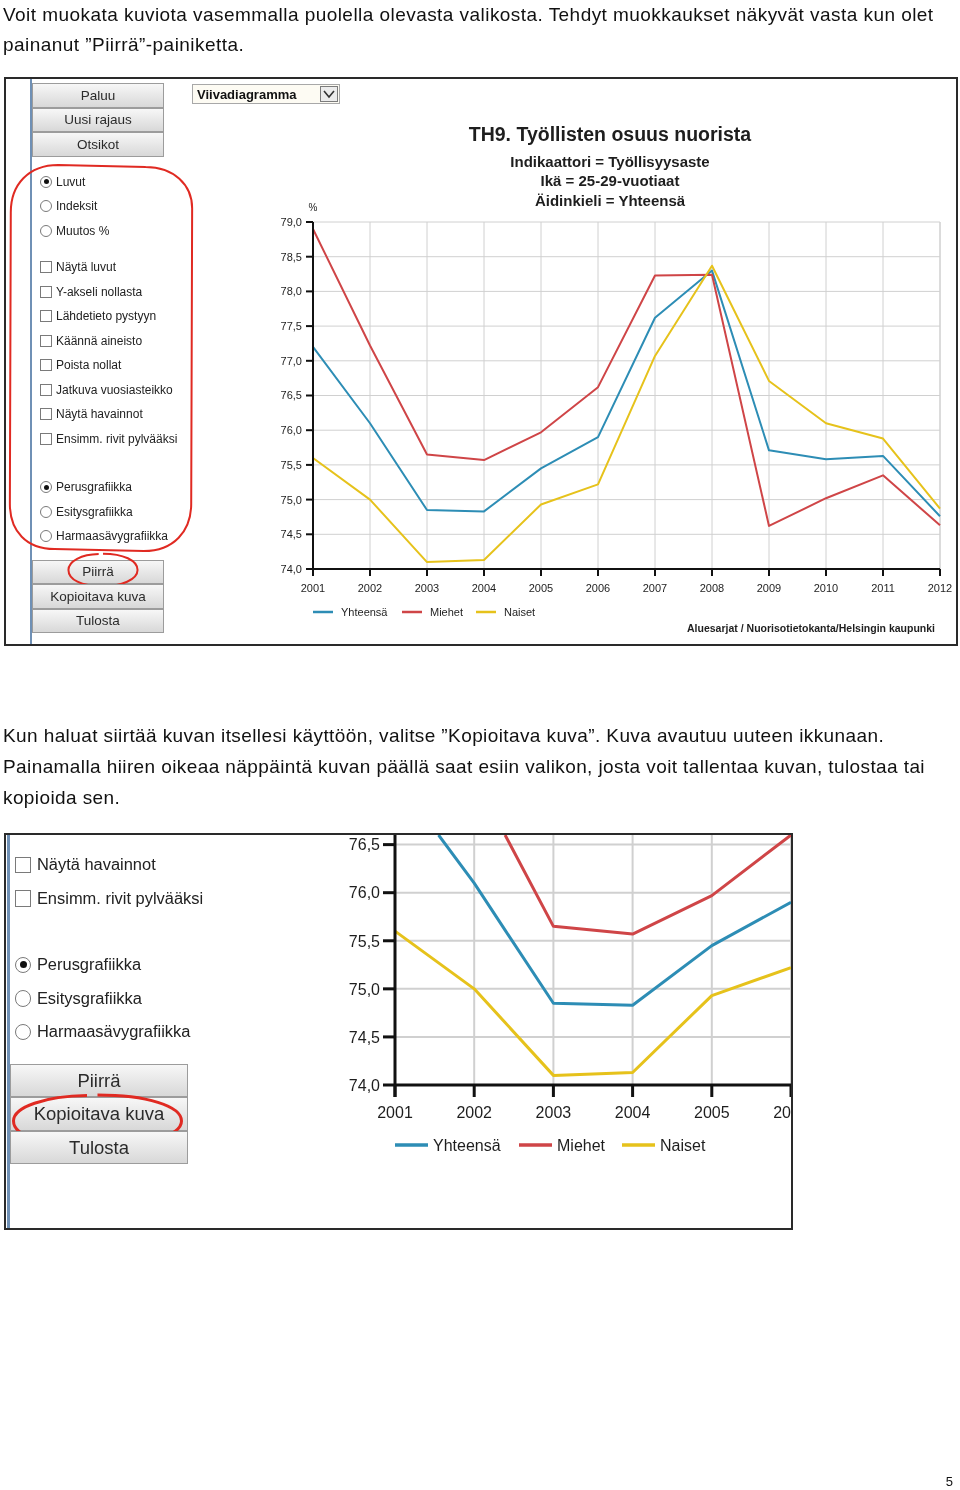  Describe the element at coordinates (291, 221) in the screenshot. I see `y-tick-label: 79,0` at that location.